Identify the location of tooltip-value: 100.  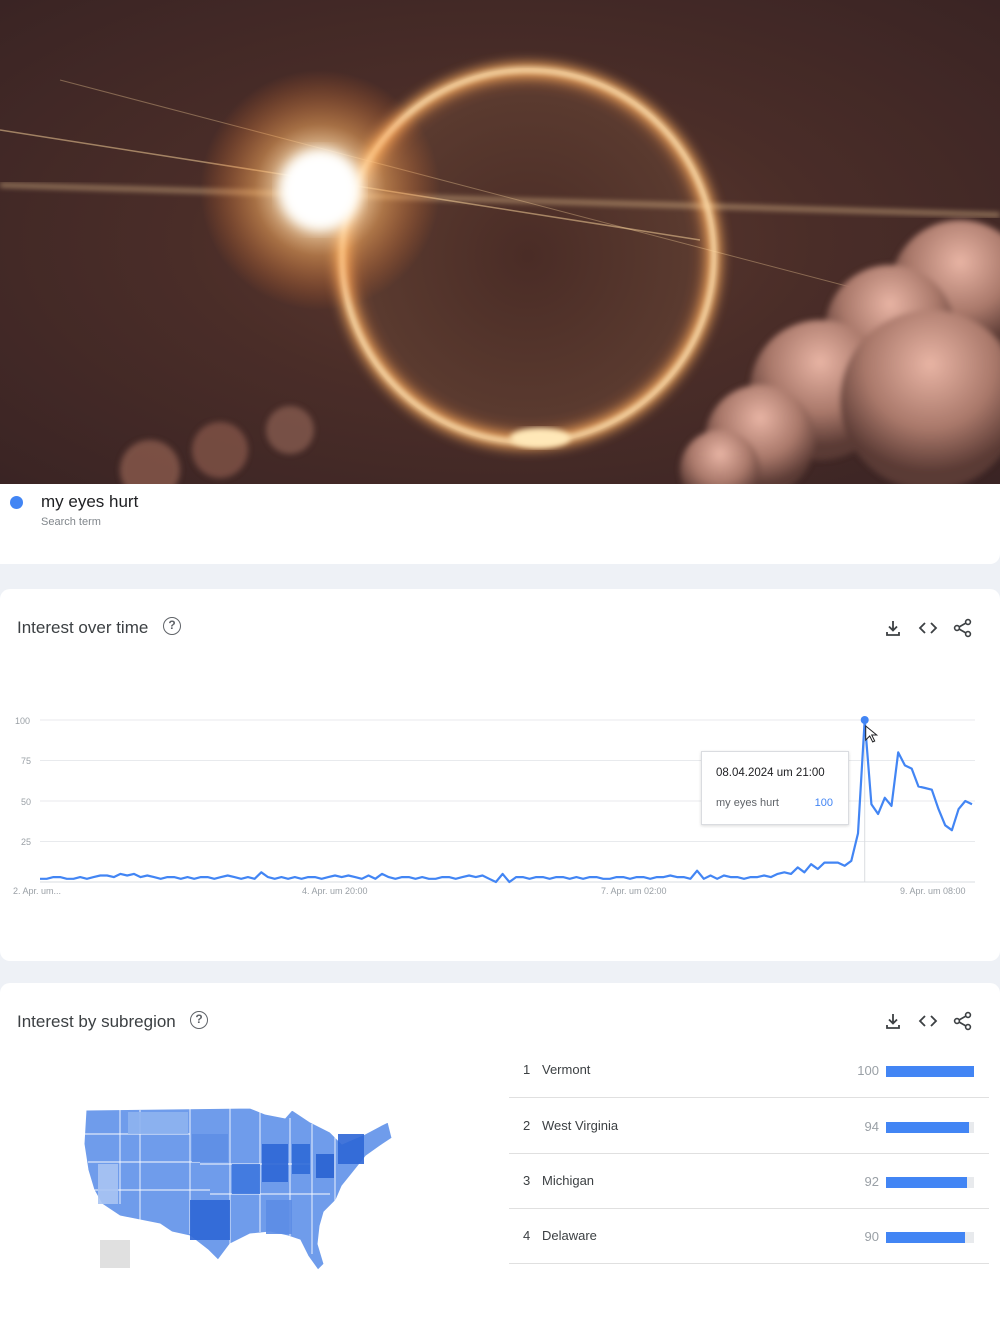
(823, 803).